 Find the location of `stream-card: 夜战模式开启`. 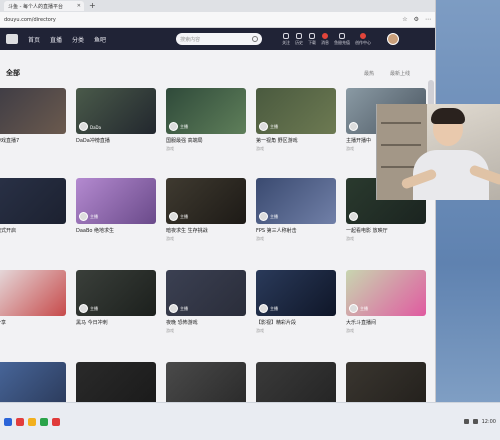

stream-card: 夜战模式开启 is located at coordinates (33, 207).